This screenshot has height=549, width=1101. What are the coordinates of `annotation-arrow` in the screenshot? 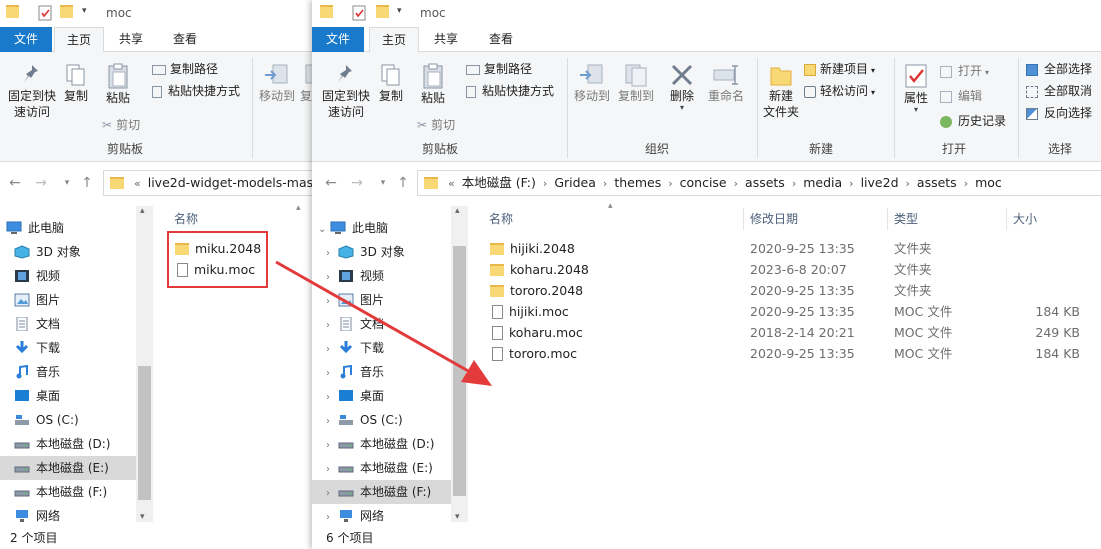 It's located at (383, 323).